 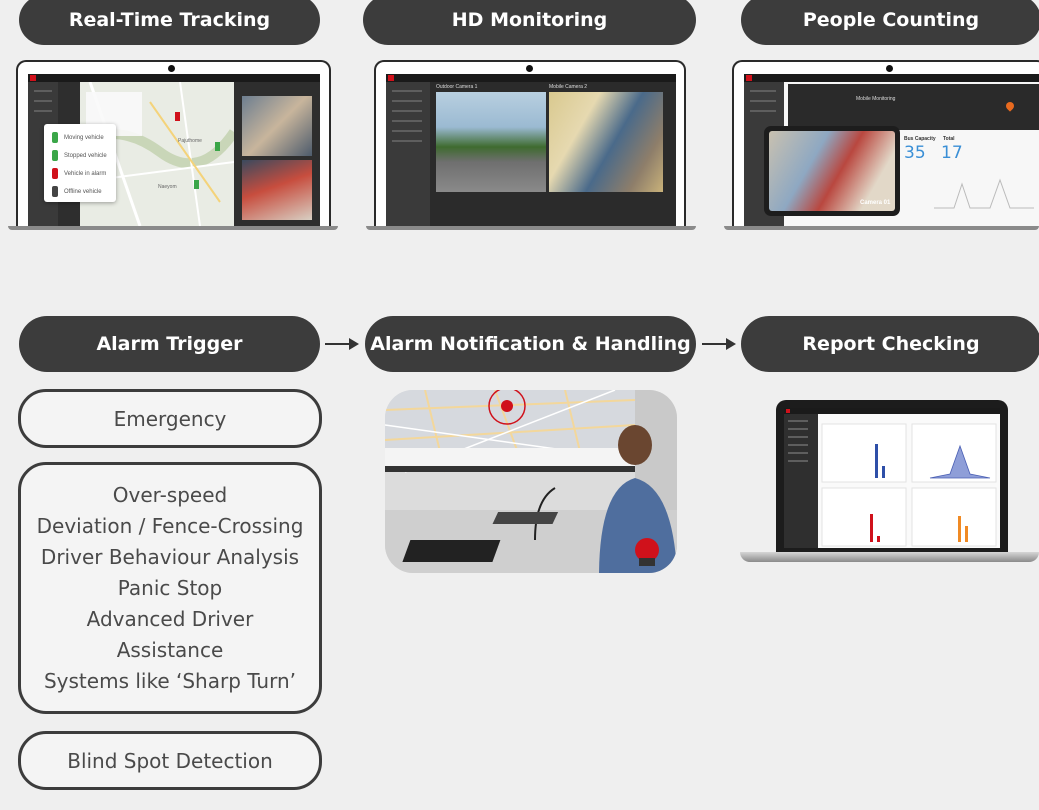 What do you see at coordinates (909, 485) in the screenshot?
I see `report-charts` at bounding box center [909, 485].